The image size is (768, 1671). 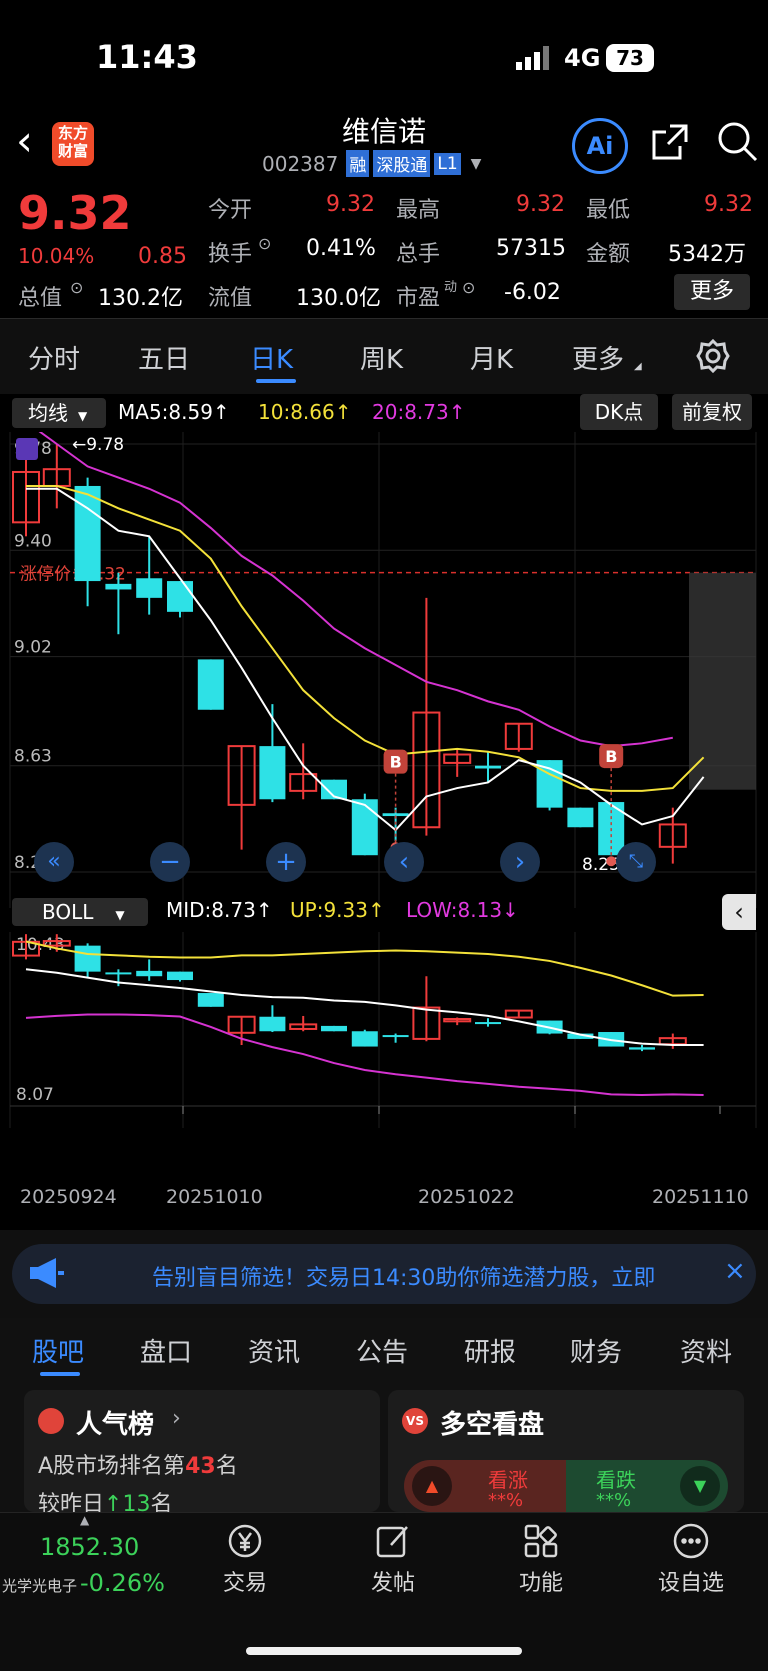 What do you see at coordinates (113, 1502) in the screenshot?
I see `arrow-up-icon: ↑` at bounding box center [113, 1502].